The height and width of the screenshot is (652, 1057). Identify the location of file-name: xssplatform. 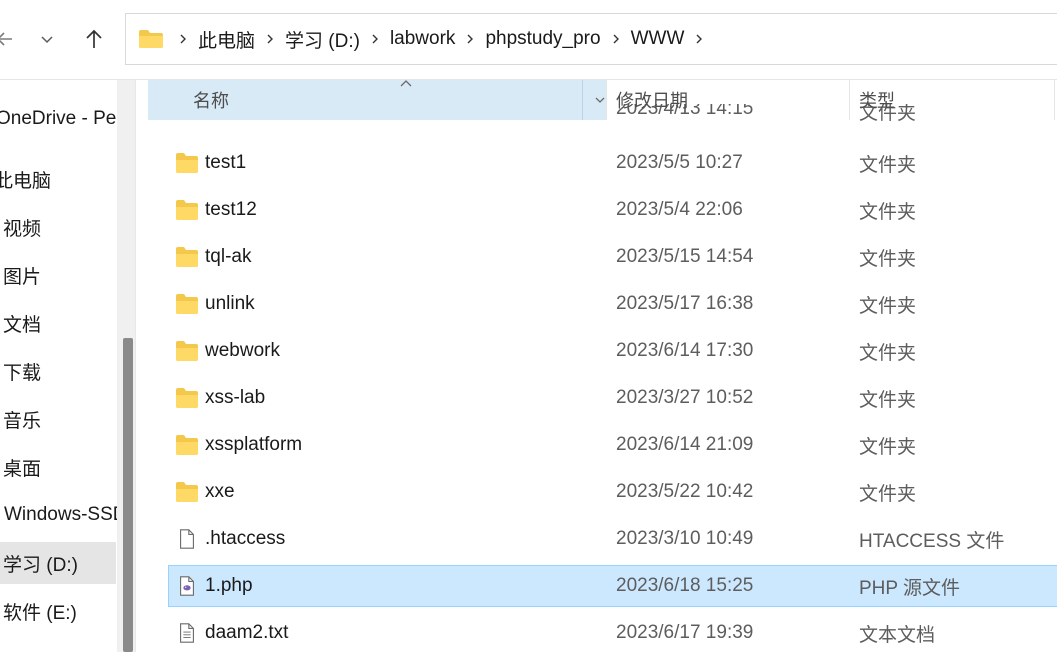
(254, 444).